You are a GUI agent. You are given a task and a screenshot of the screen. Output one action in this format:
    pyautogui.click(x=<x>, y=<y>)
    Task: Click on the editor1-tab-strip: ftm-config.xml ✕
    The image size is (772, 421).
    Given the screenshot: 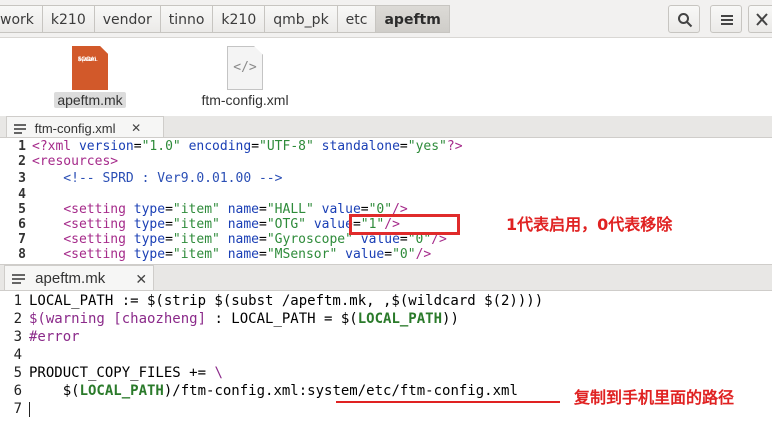 What is the action you would take?
    pyautogui.click(x=386, y=127)
    